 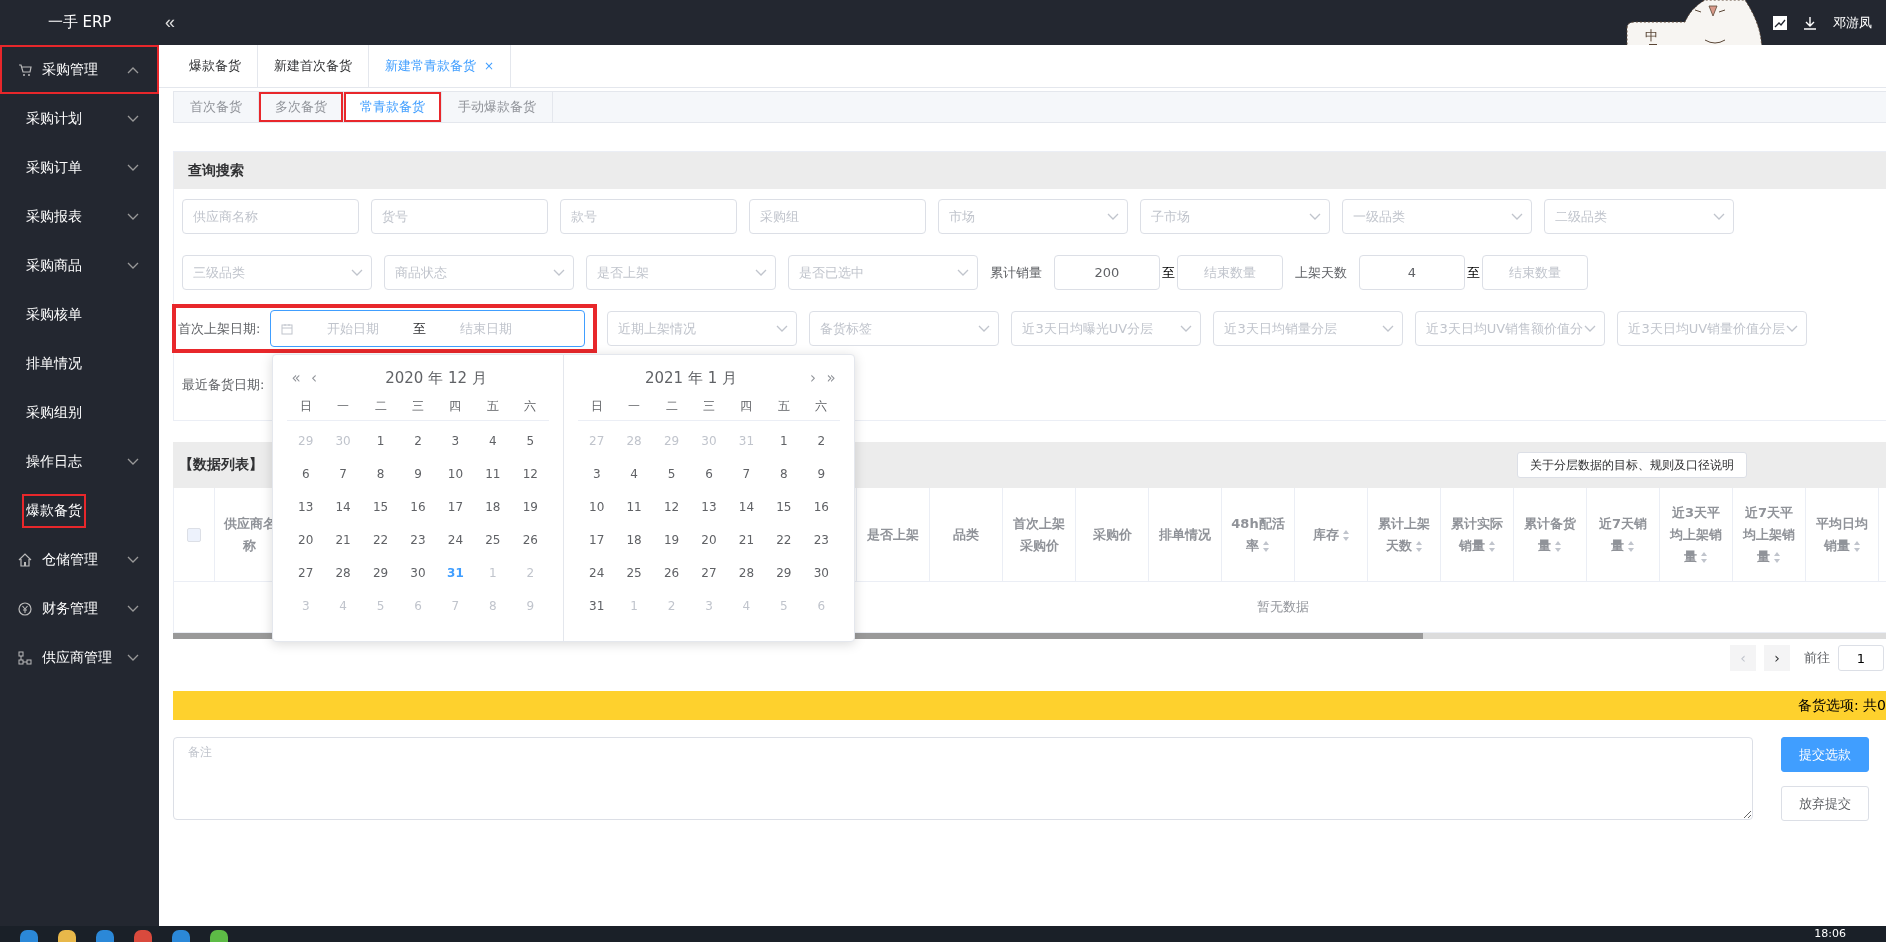 What do you see at coordinates (428, 328) in the screenshot?
I see `date-range-field: 开始日期 至 结束日期` at bounding box center [428, 328].